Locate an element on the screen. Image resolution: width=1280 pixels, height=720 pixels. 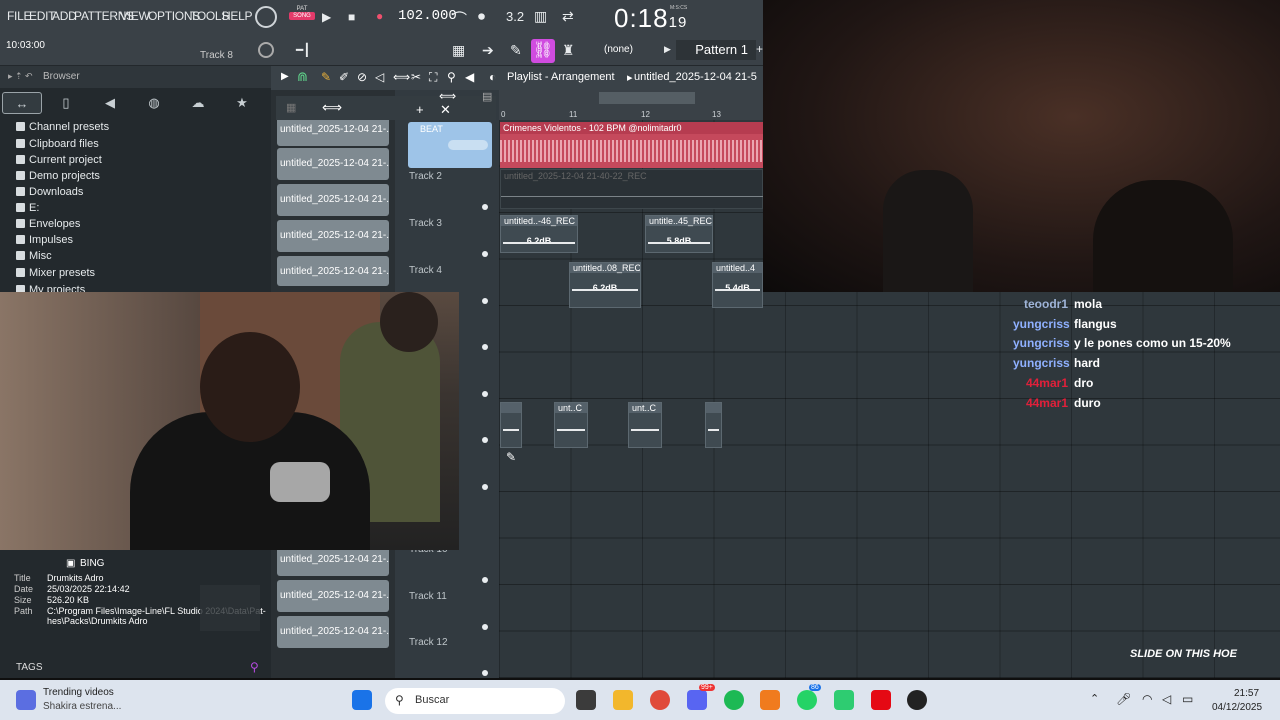
spotify-icon is located at coordinates (734, 700).